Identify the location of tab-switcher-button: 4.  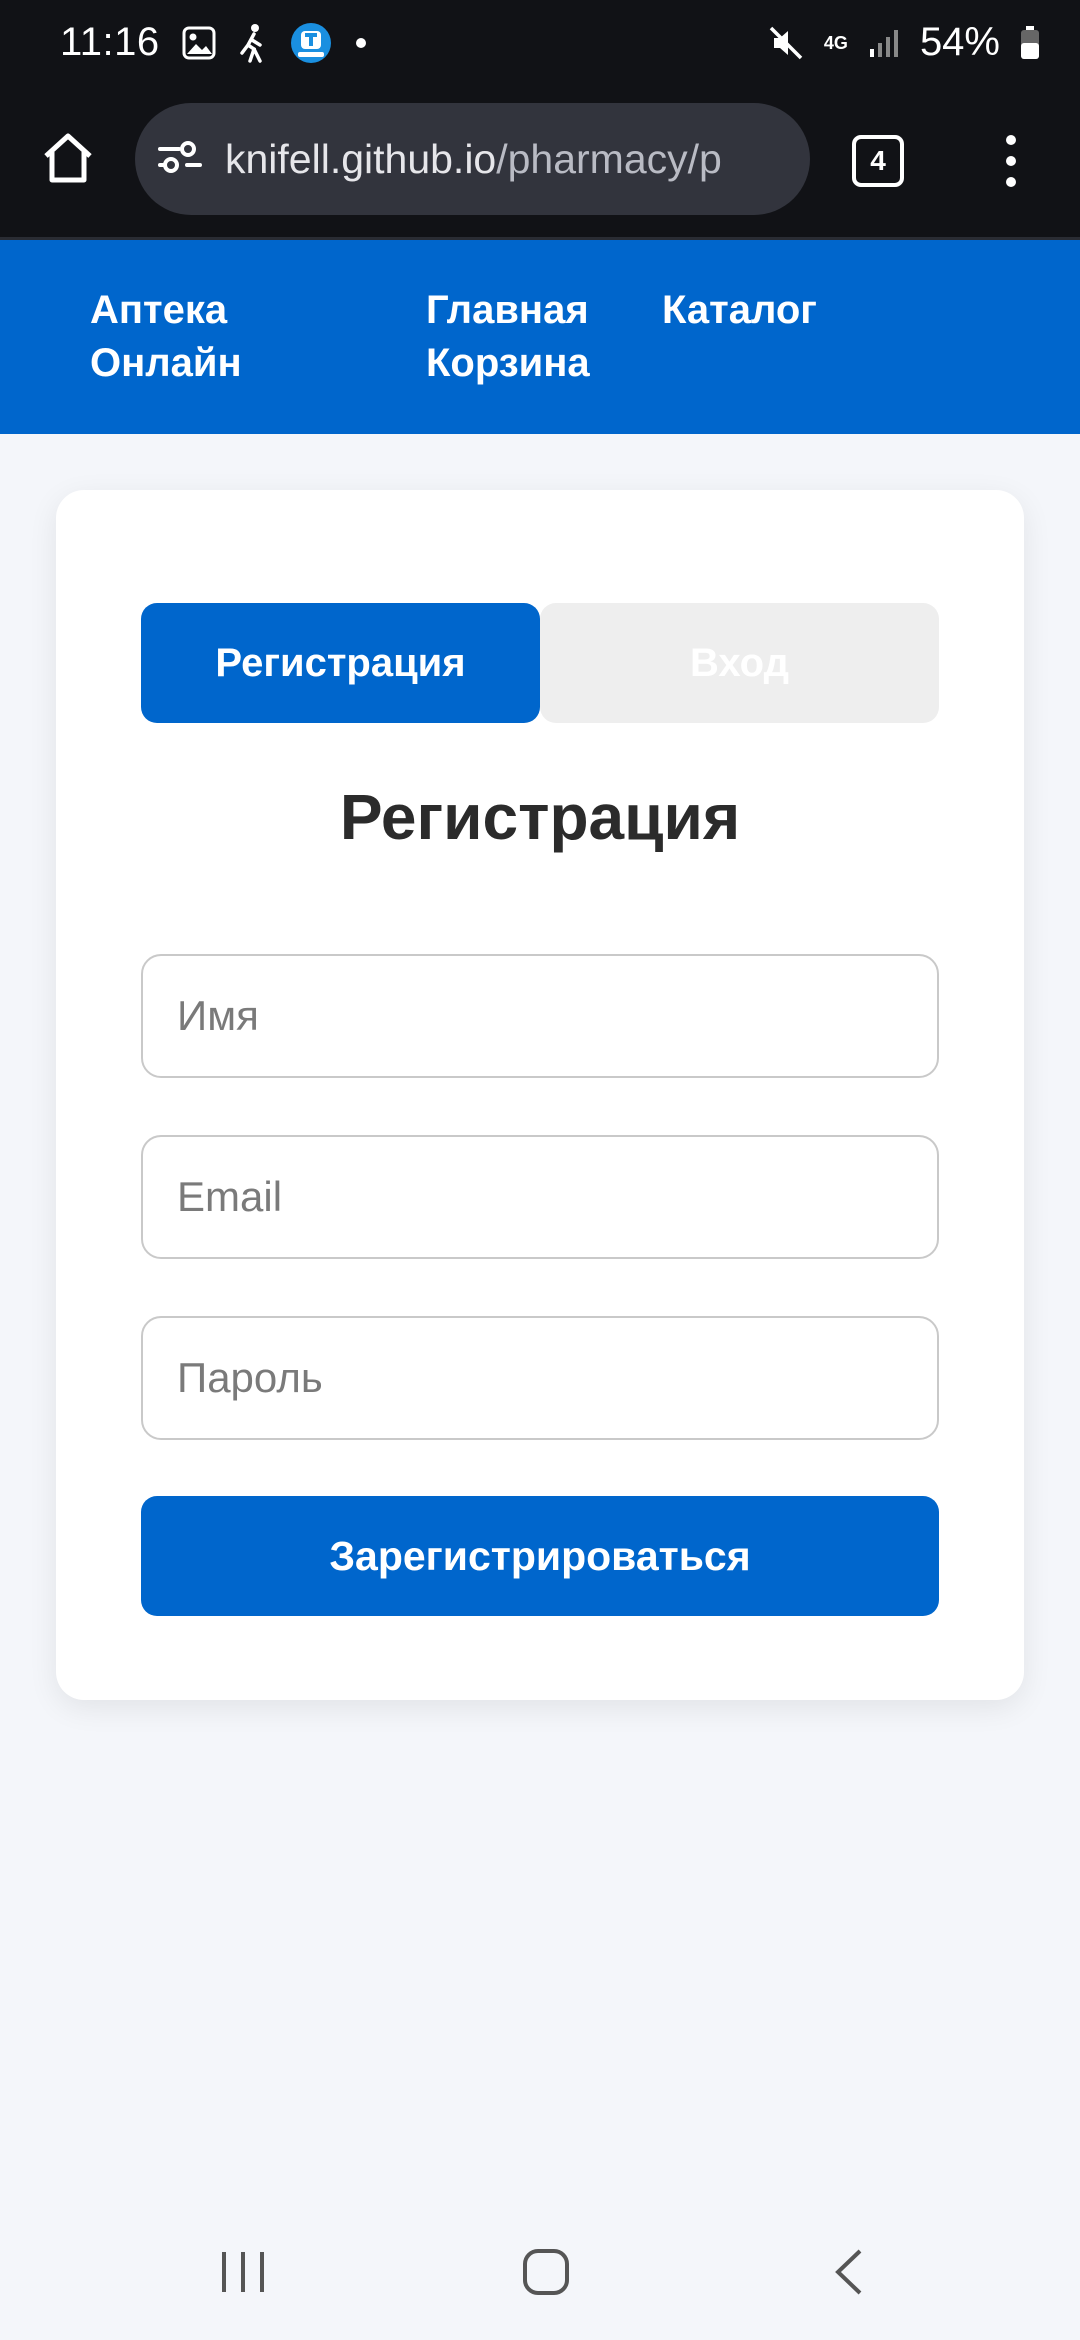
(878, 161).